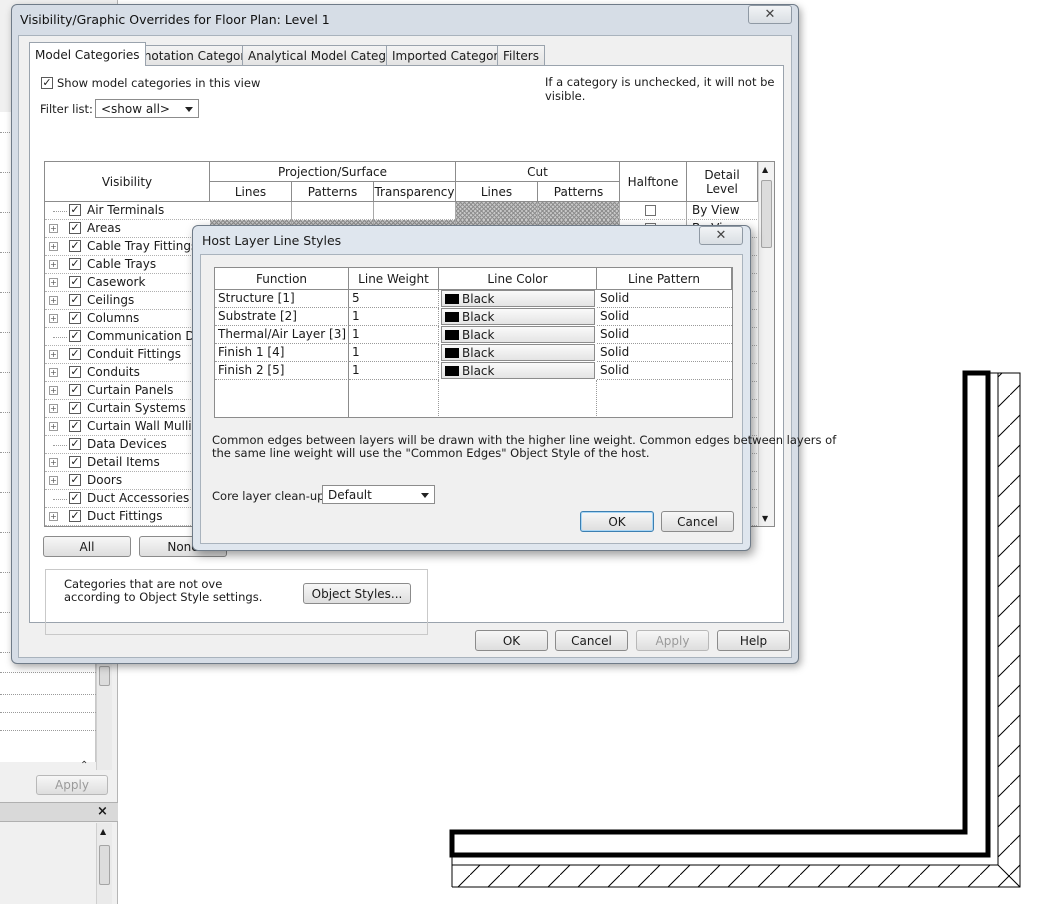 The width and height of the screenshot is (1042, 904). Describe the element at coordinates (87, 546) in the screenshot. I see `all-button: All` at that location.